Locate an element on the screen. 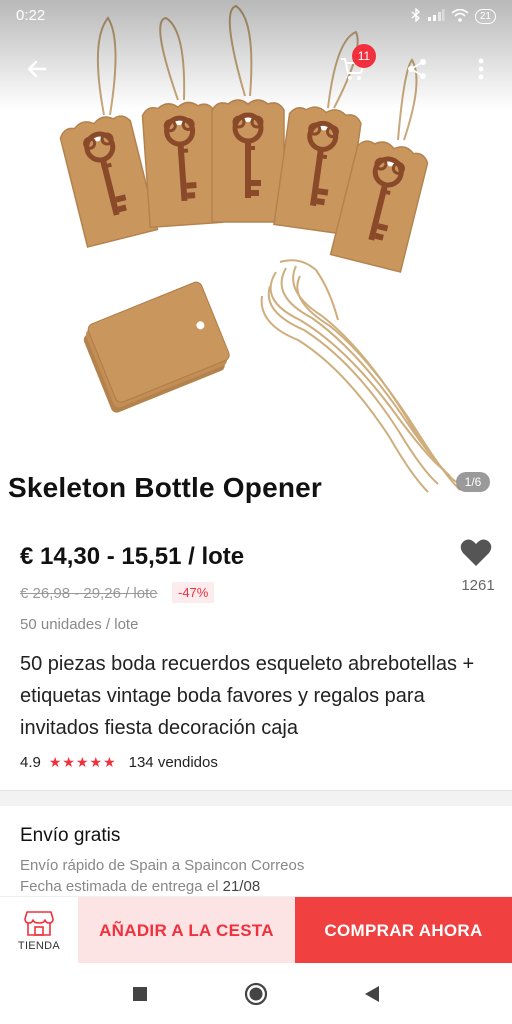 The height and width of the screenshot is (1024, 512). wishlist-count: 1261 is located at coordinates (478, 585).